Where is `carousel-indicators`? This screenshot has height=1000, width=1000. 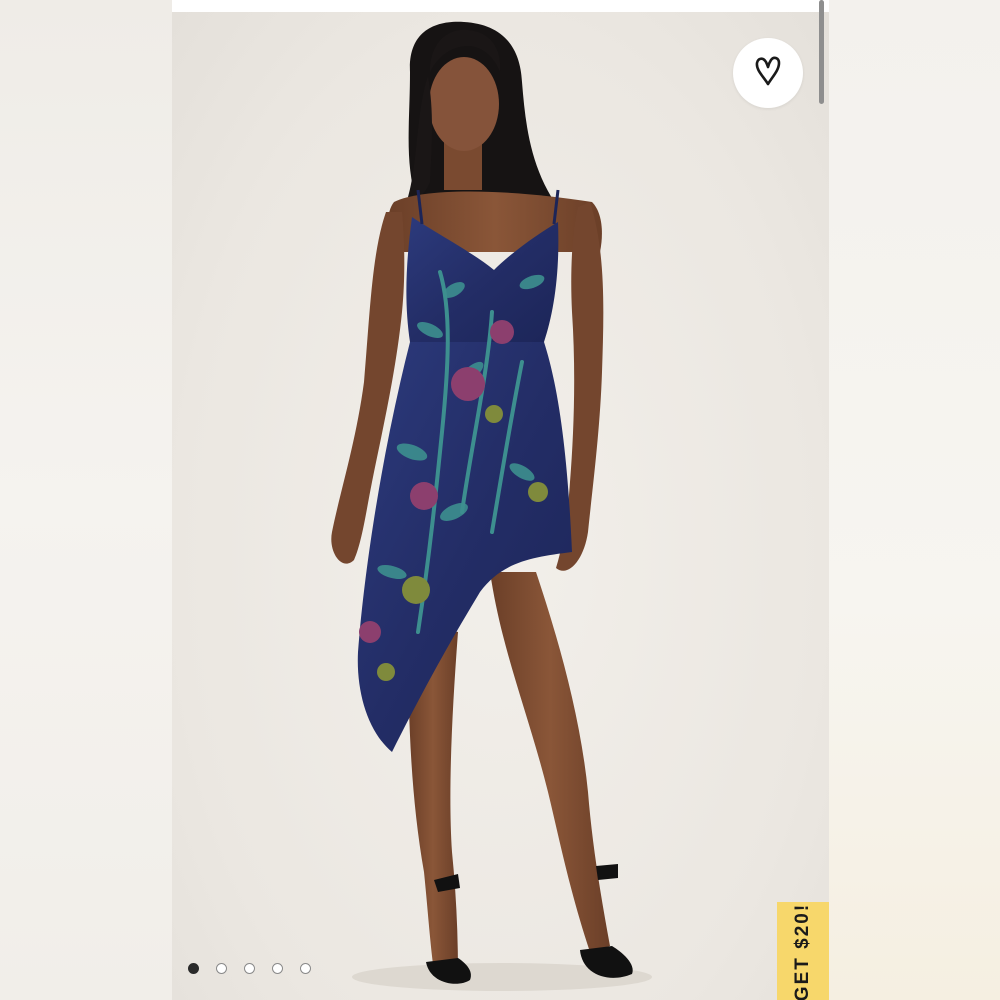
carousel-indicators is located at coordinates (249, 968).